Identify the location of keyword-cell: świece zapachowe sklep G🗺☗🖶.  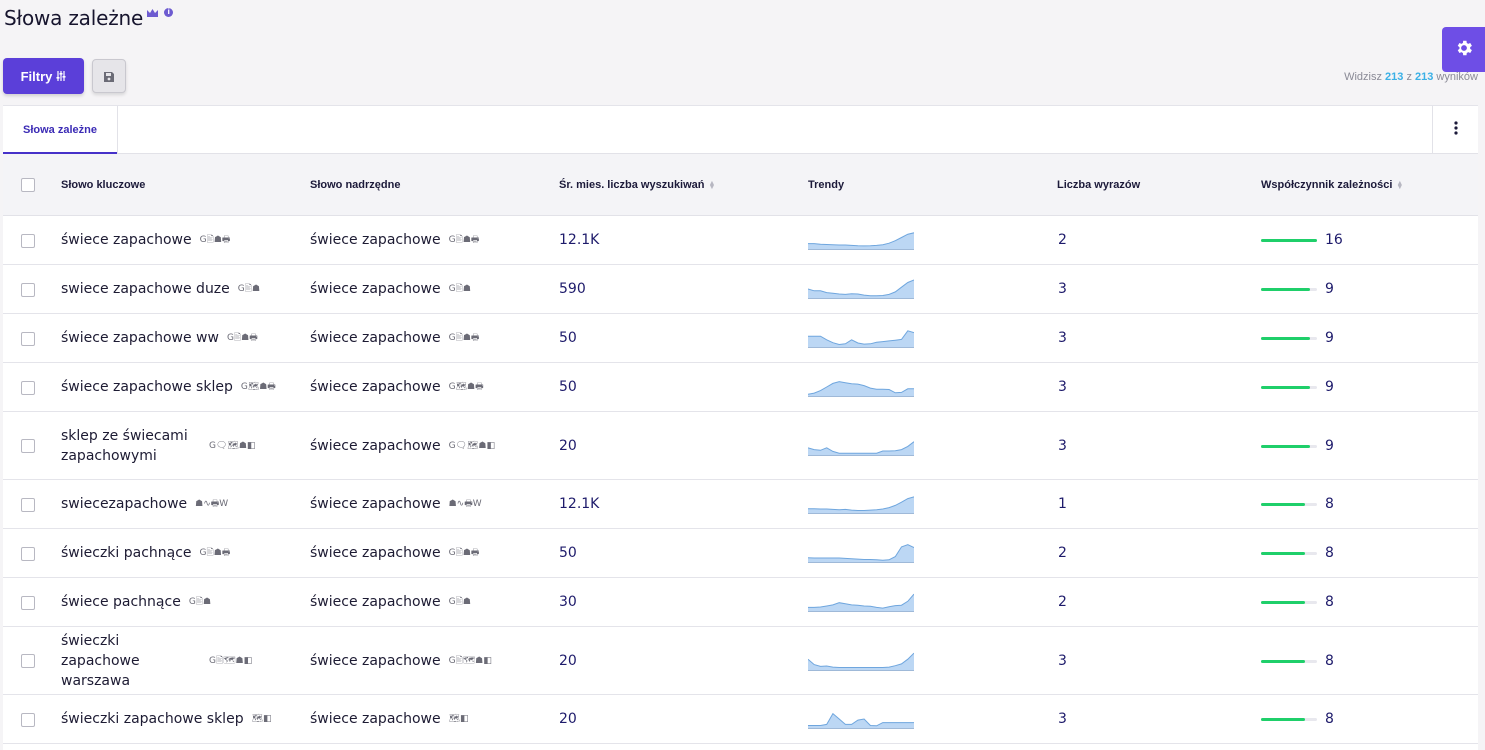
(178, 387).